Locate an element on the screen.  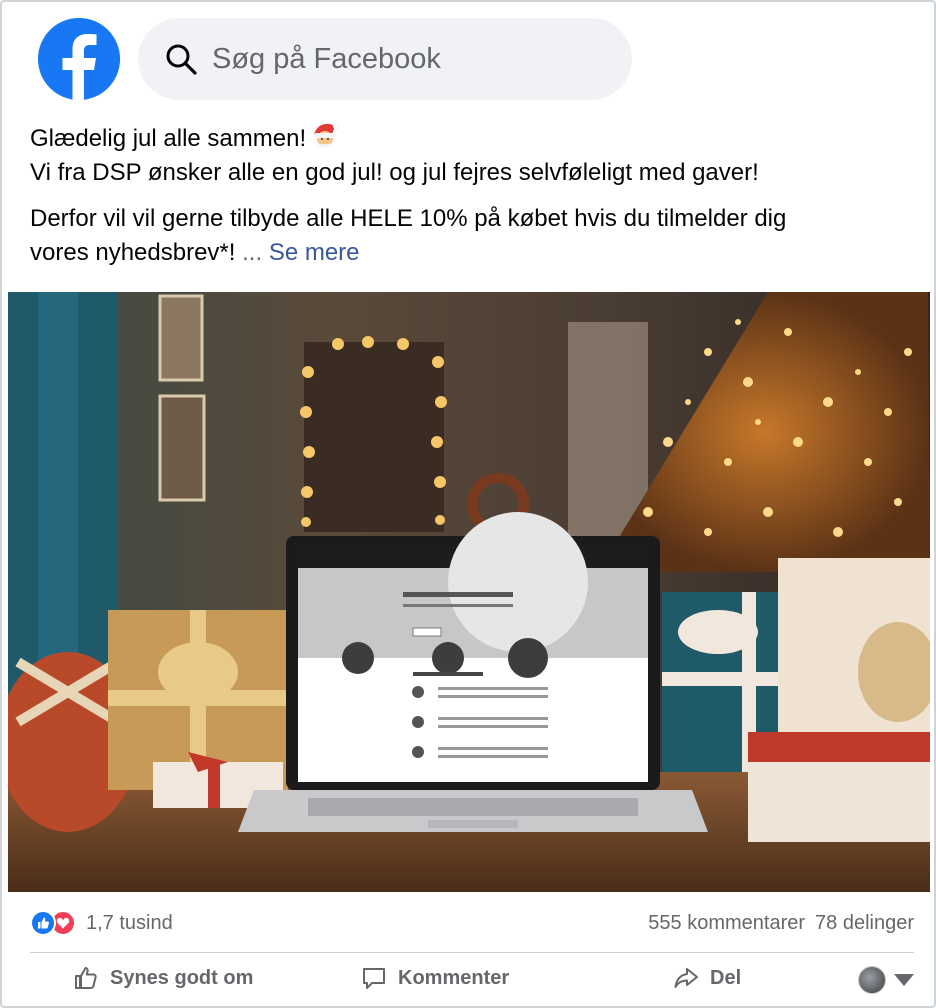
post-stats: 1,7 tusind 555 kommentarer 78 delinger is located at coordinates (472, 924).